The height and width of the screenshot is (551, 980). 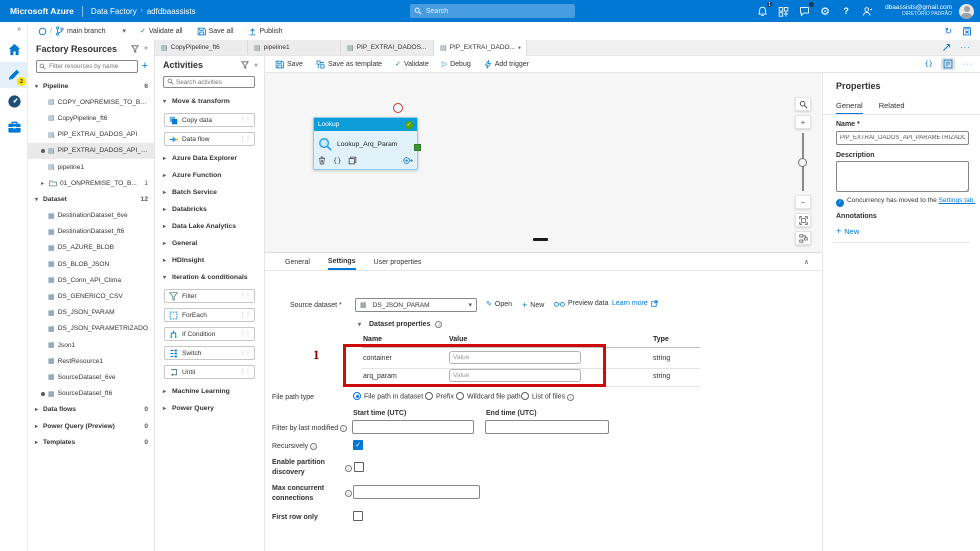 I want to click on search-activities-input, so click(x=209, y=82).